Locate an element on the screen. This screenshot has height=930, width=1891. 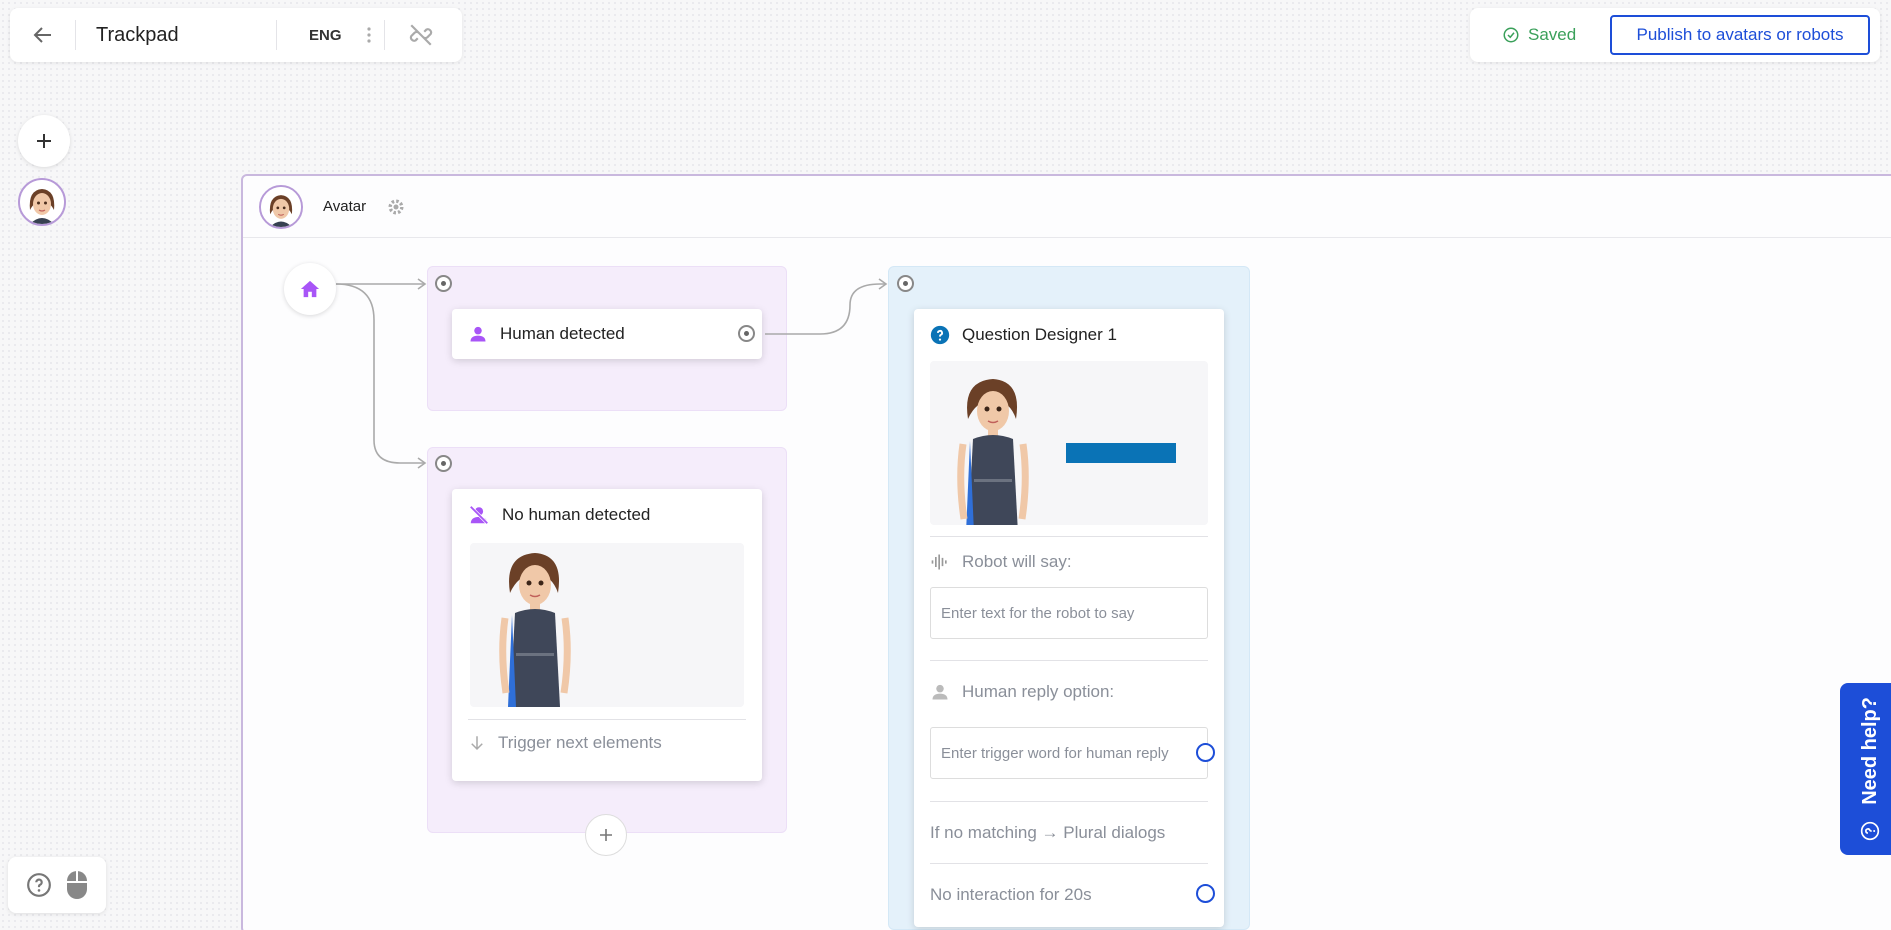
card-header: No human detected is located at coordinates (607, 515).